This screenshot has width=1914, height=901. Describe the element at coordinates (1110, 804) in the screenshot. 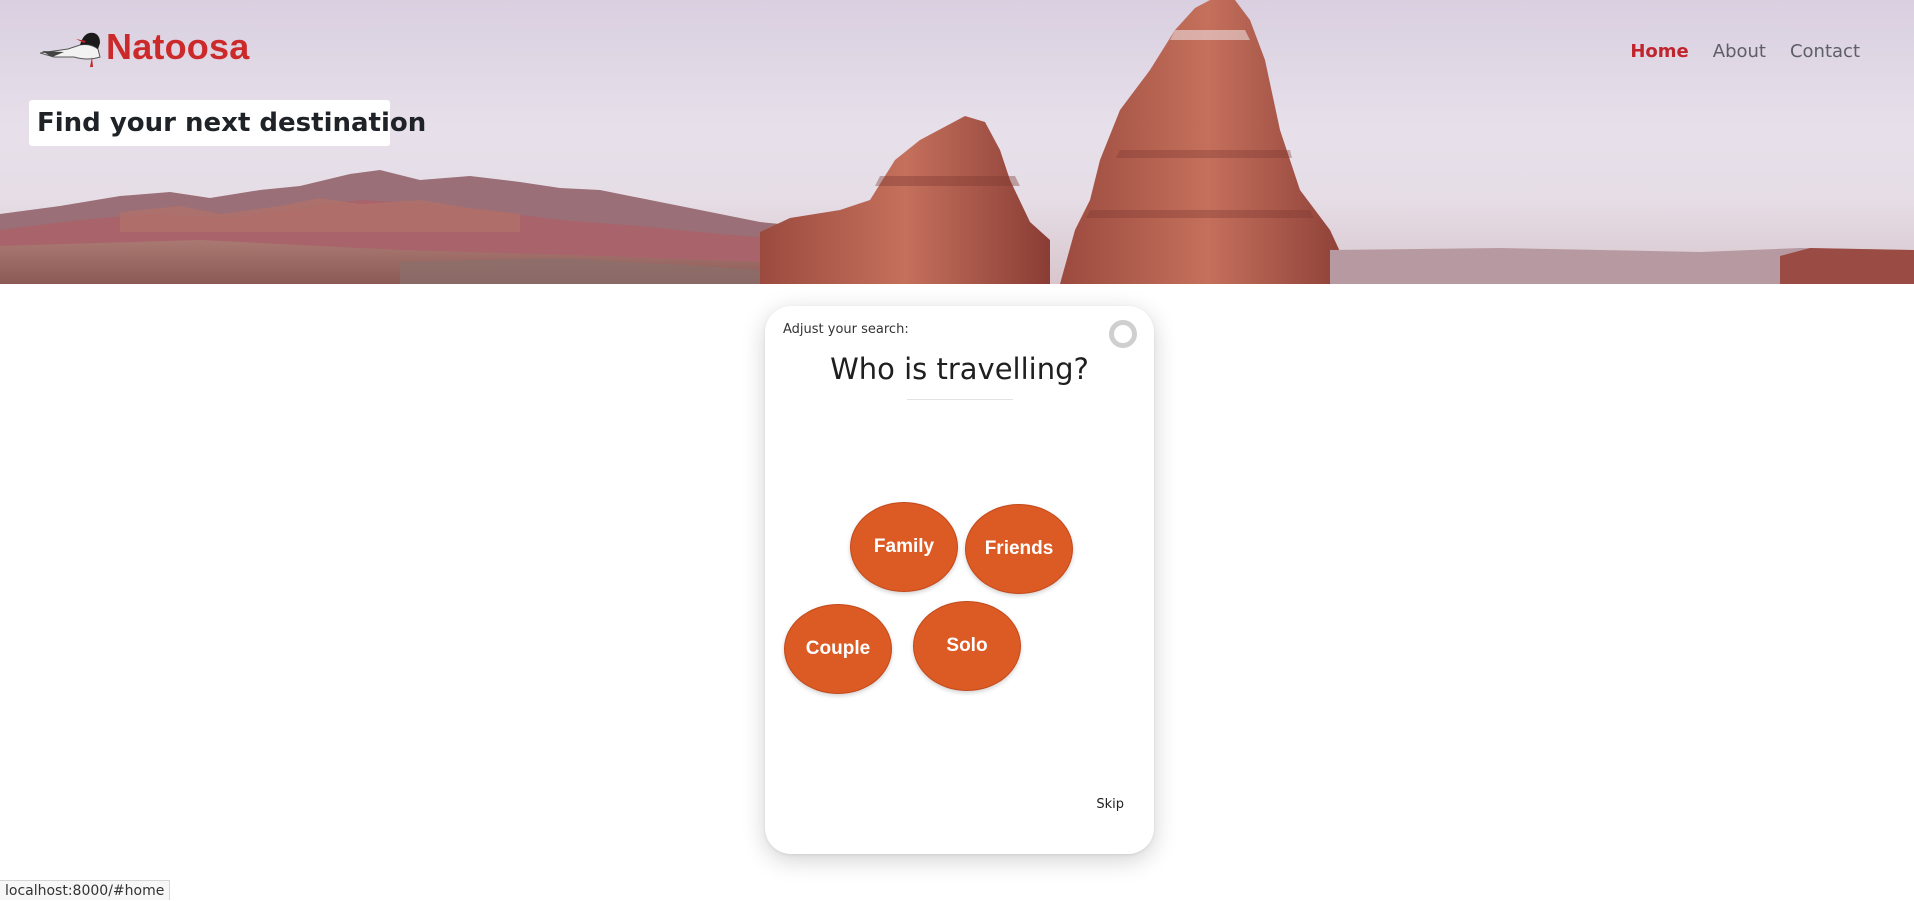

I see `skip-button: Skip` at that location.